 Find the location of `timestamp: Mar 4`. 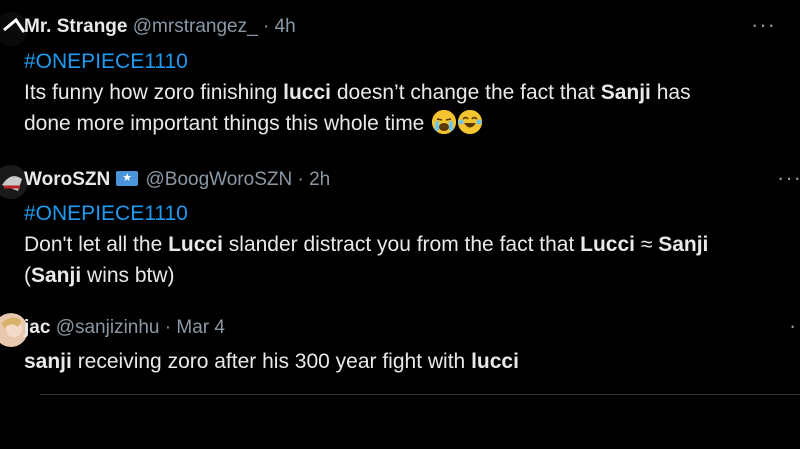

timestamp: Mar 4 is located at coordinates (200, 327).